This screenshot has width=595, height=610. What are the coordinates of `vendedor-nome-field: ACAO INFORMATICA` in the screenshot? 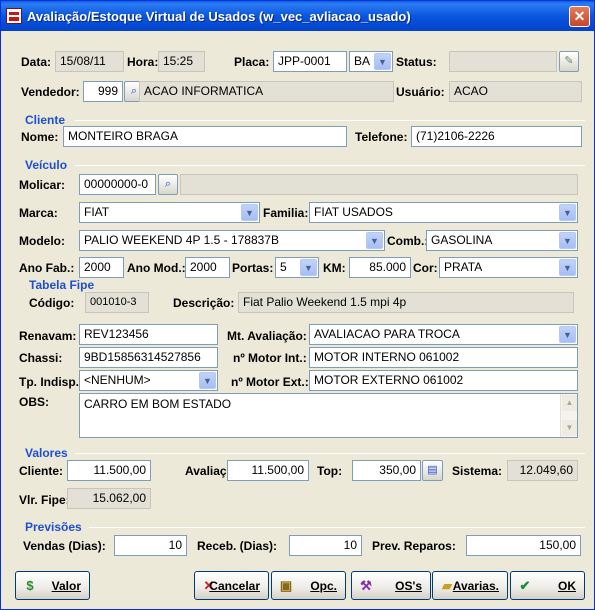 It's located at (266, 91).